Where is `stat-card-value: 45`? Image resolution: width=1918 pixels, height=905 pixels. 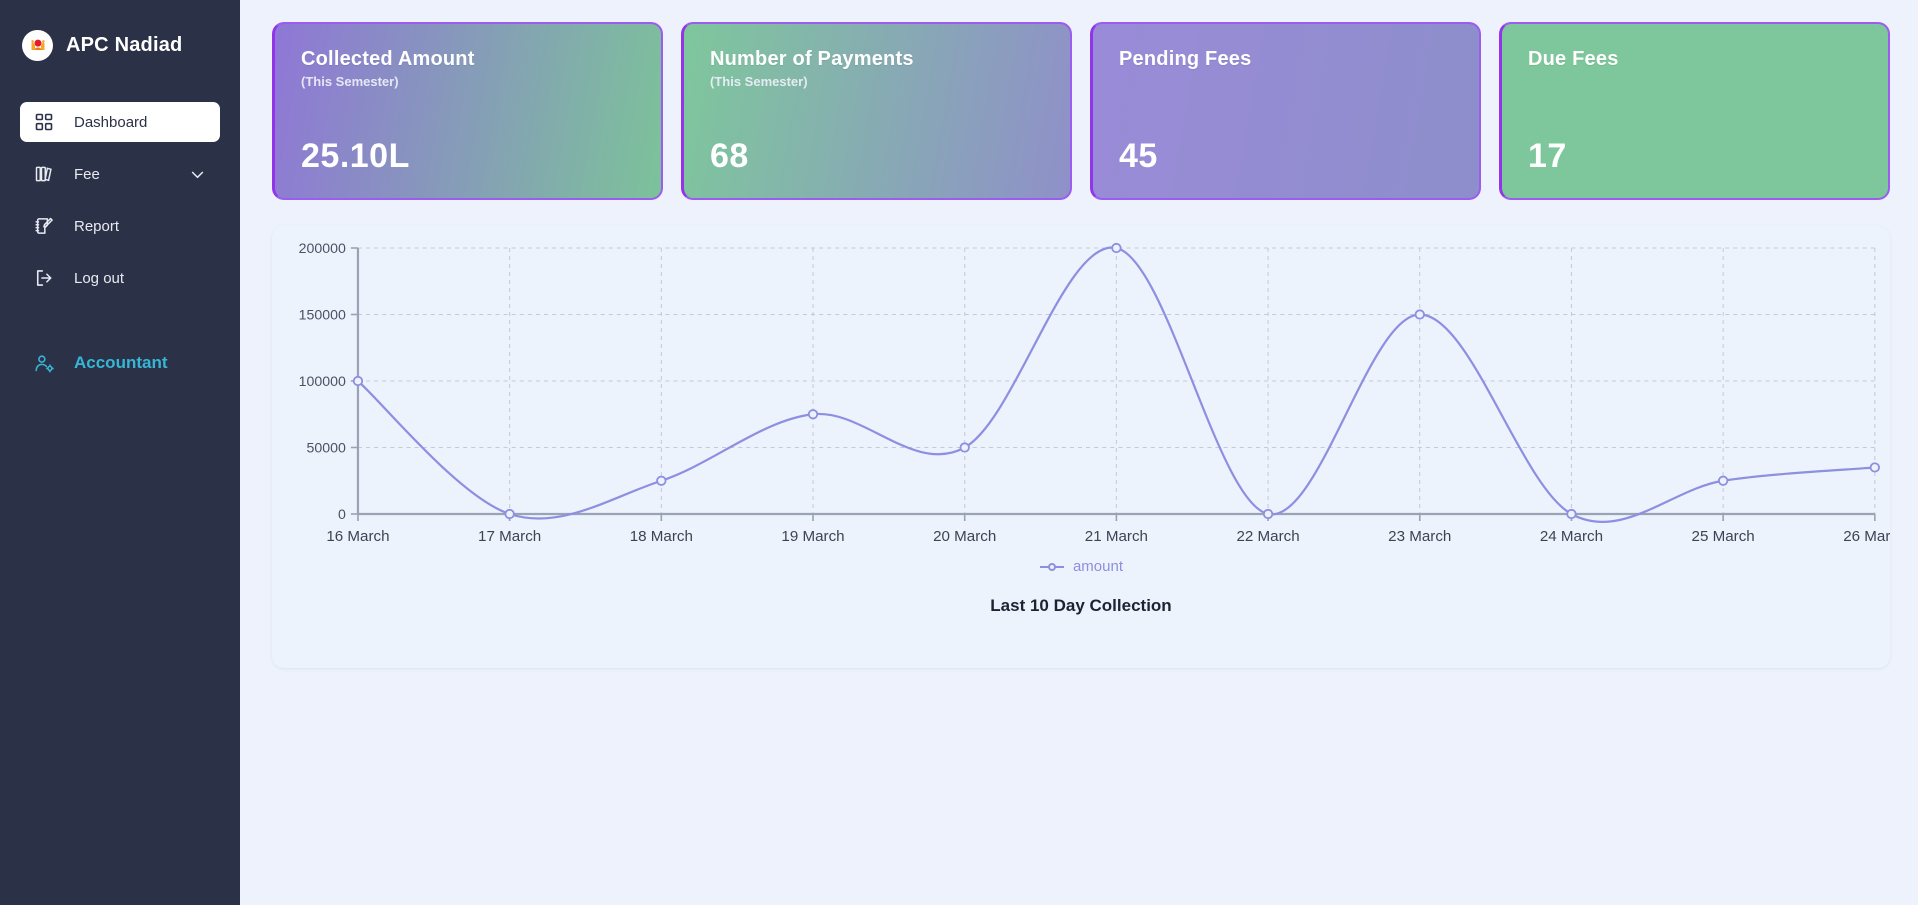
stat-card-value: 45 is located at coordinates (1138, 156).